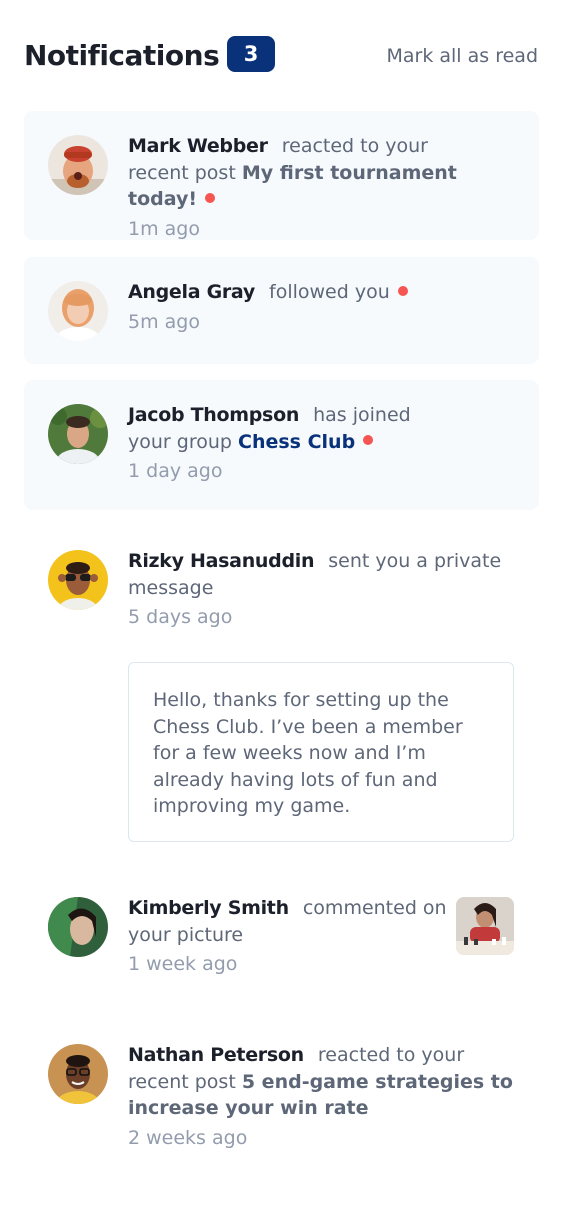  I want to click on notification-time: 1 day ago, so click(175, 471).